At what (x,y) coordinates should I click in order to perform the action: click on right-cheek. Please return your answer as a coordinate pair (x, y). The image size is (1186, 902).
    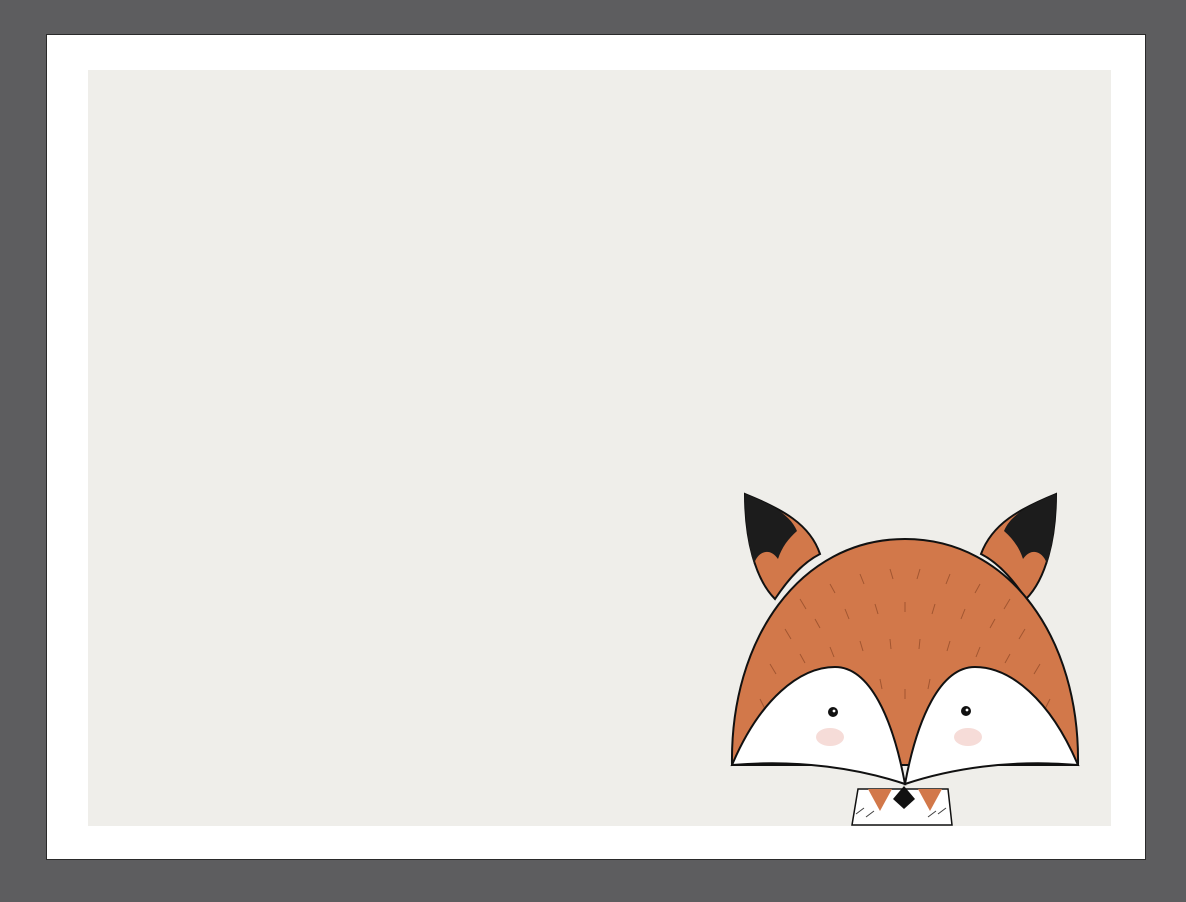
    Looking at the image, I should click on (968, 737).